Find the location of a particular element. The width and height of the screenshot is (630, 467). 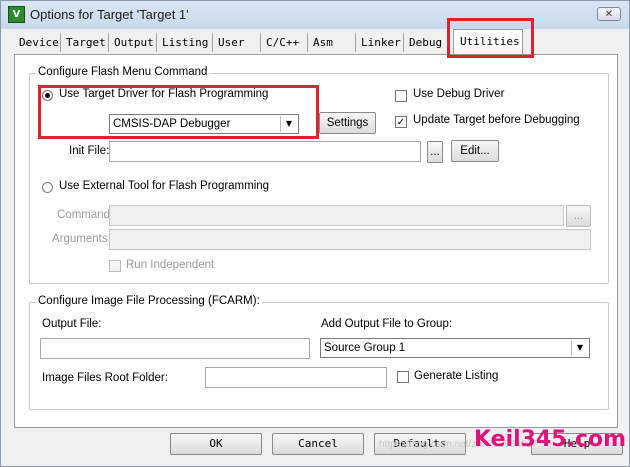

output-file-input is located at coordinates (175, 348).